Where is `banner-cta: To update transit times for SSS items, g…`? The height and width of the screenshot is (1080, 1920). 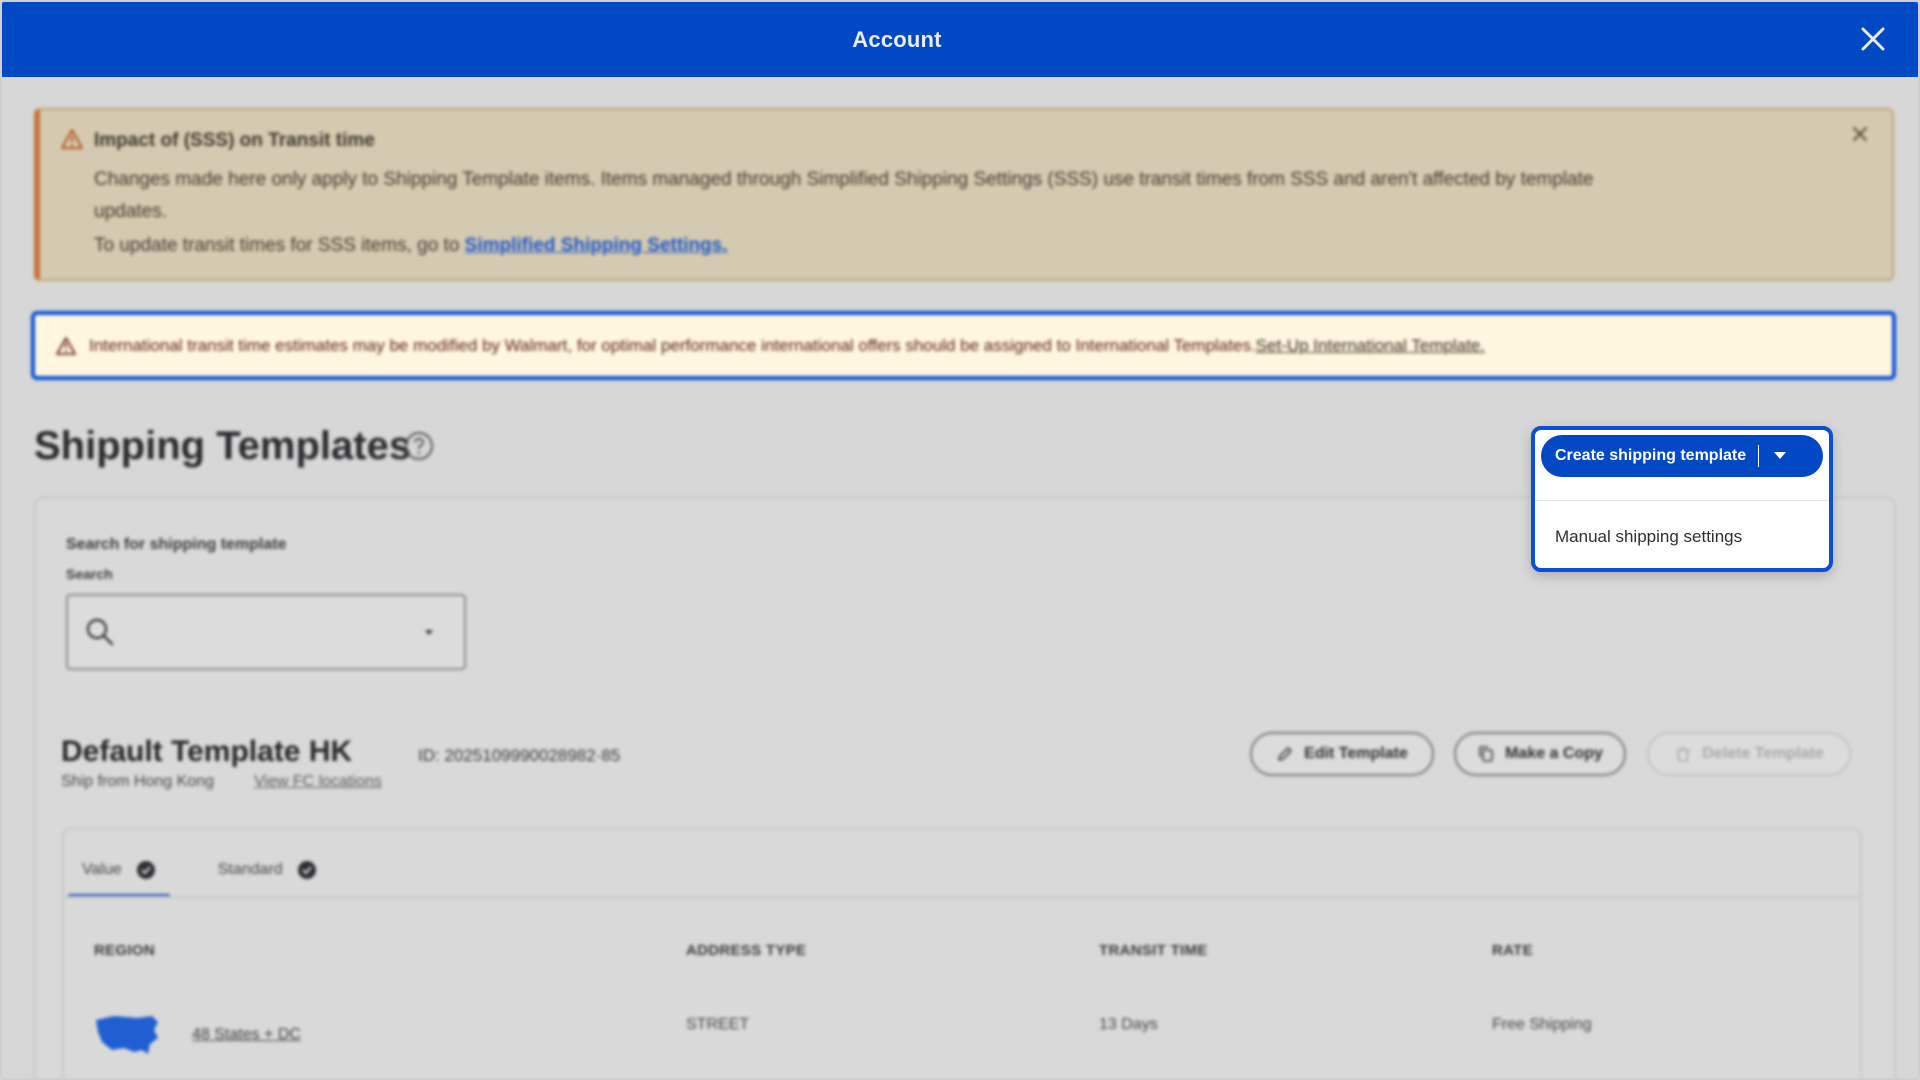 banner-cta: To update transit times for SSS items, g… is located at coordinates (411, 246).